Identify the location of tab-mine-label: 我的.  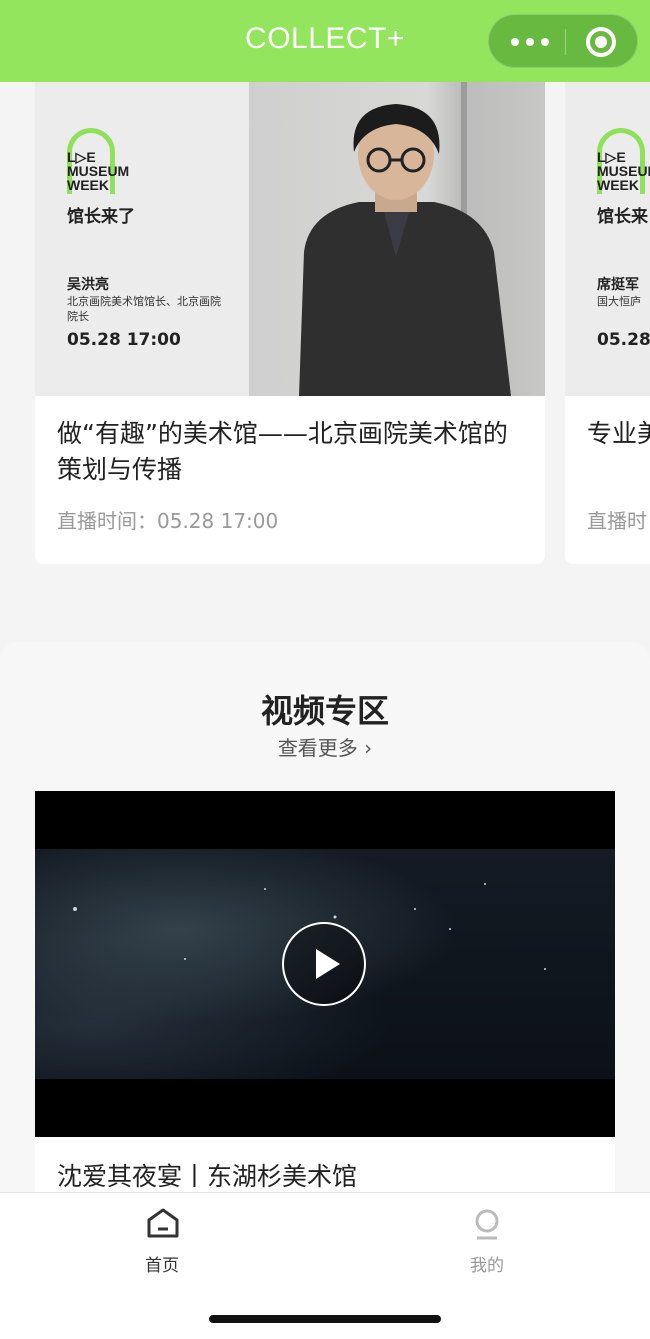
(487, 1266).